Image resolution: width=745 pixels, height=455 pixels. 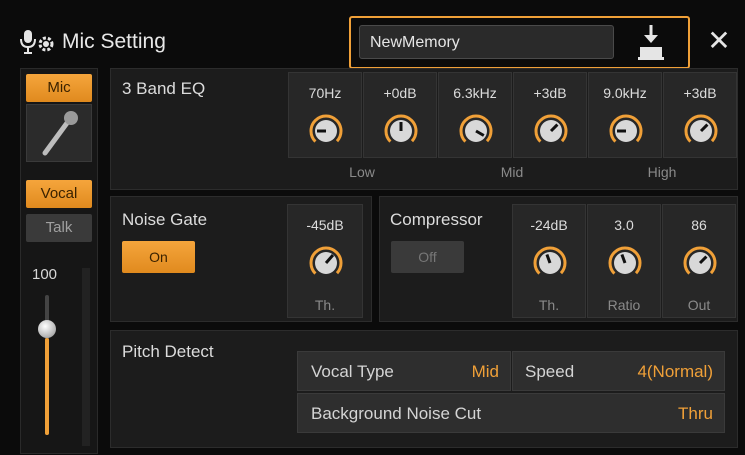 I want to click on vocal-type-value: Mid, so click(x=485, y=371).